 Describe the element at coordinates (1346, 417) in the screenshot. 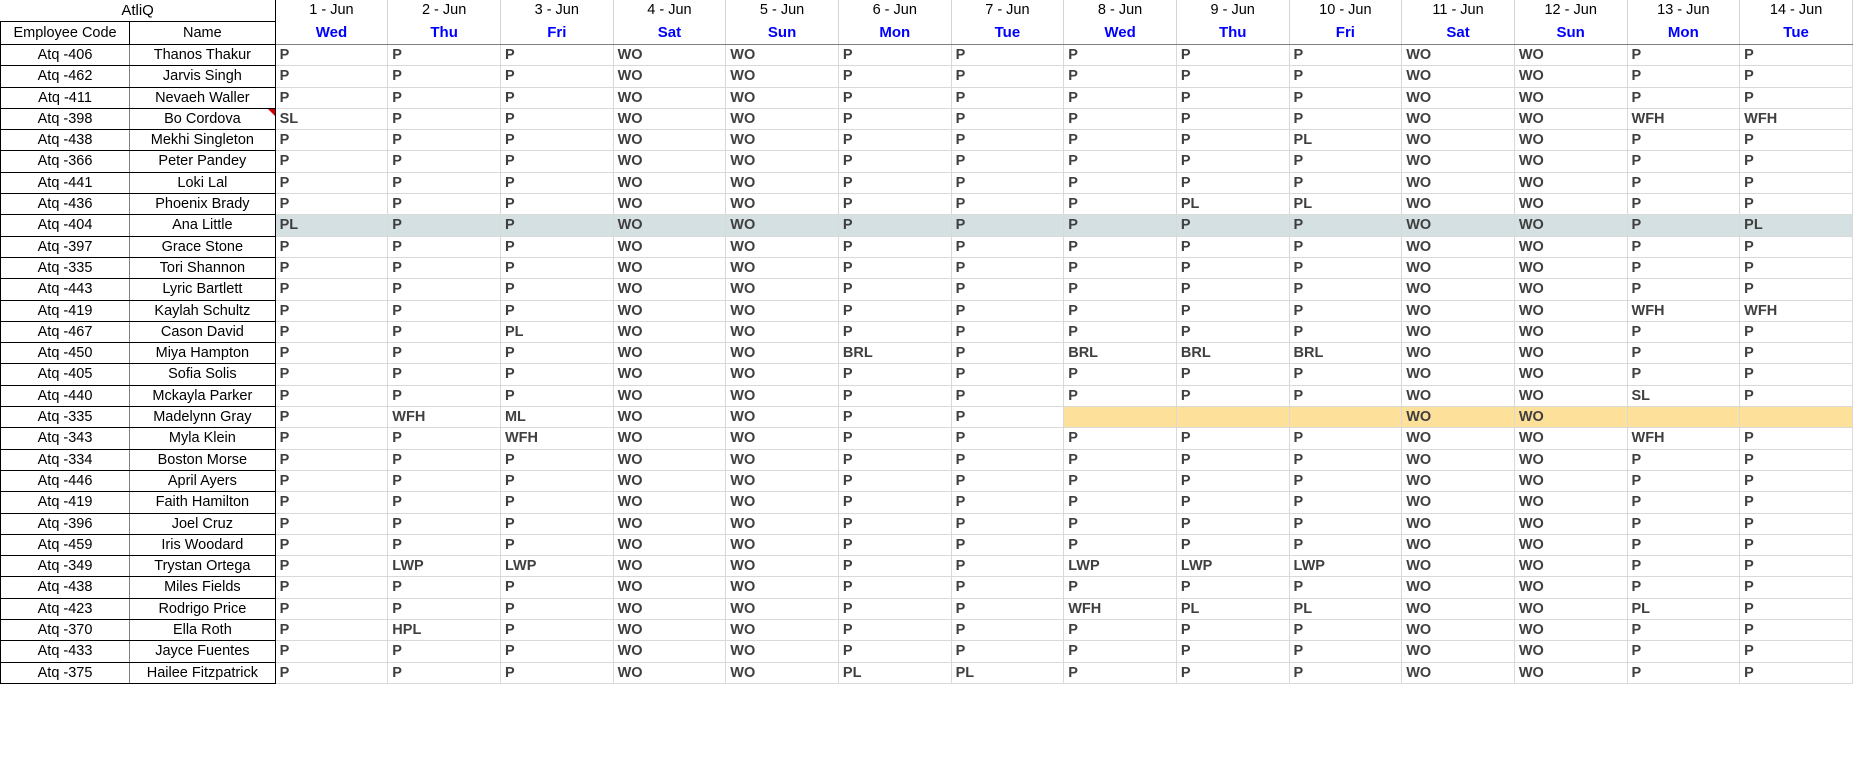

I see `attendance-cell` at that location.